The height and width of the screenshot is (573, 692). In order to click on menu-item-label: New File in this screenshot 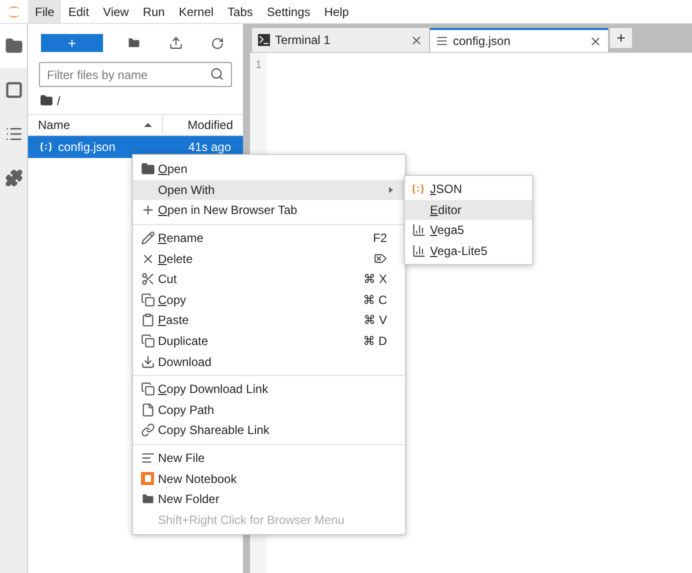, I will do `click(181, 459)`.